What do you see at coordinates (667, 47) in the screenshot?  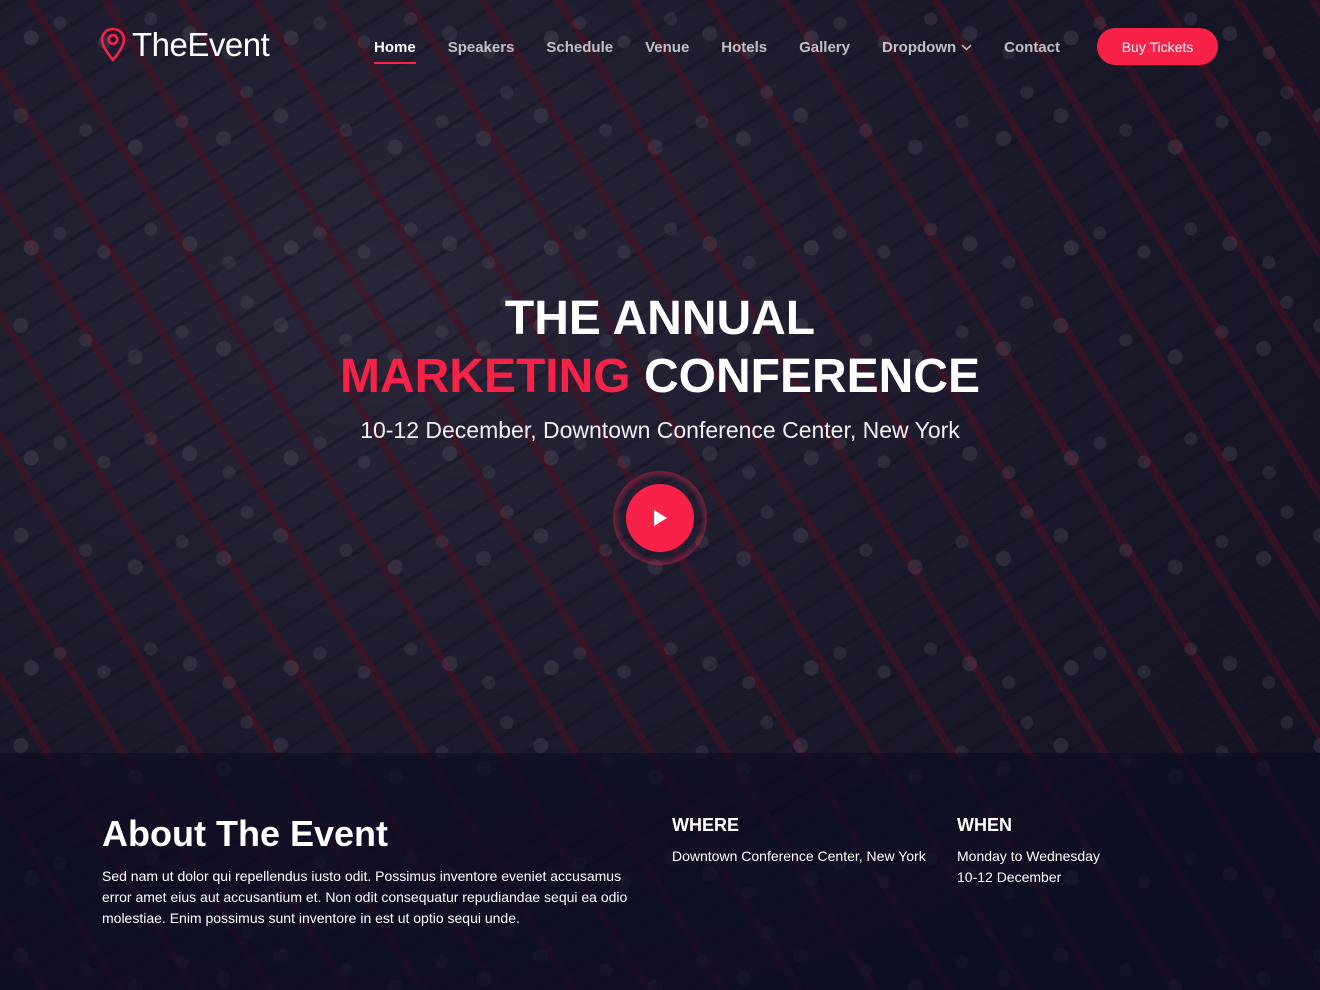 I see `nav-venue: Venue` at bounding box center [667, 47].